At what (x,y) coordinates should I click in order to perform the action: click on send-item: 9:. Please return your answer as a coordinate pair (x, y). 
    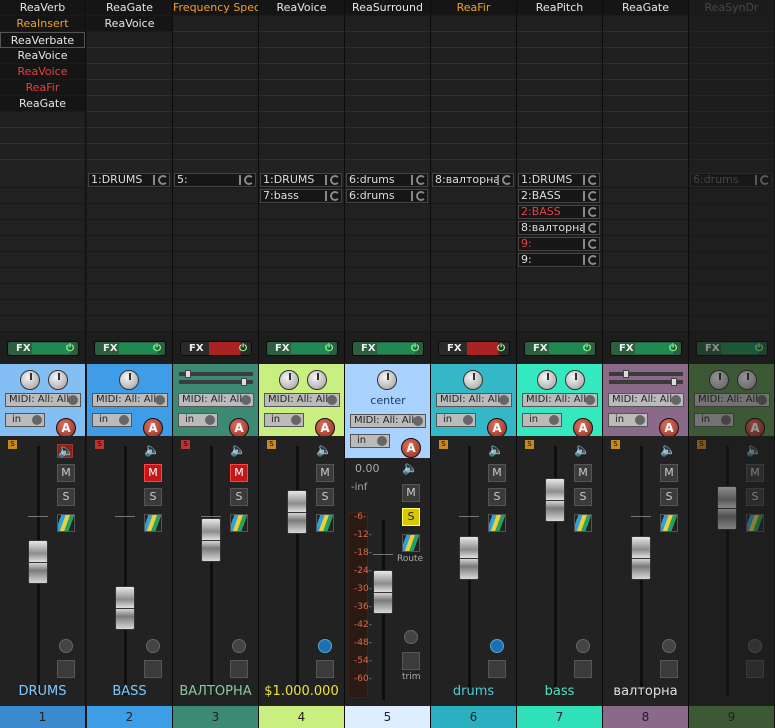
    Looking at the image, I should click on (559, 244).